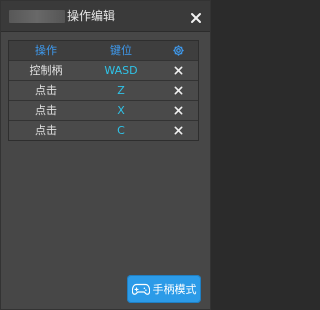 This screenshot has height=310, width=320. I want to click on window-title: 操作编辑, so click(91, 16).